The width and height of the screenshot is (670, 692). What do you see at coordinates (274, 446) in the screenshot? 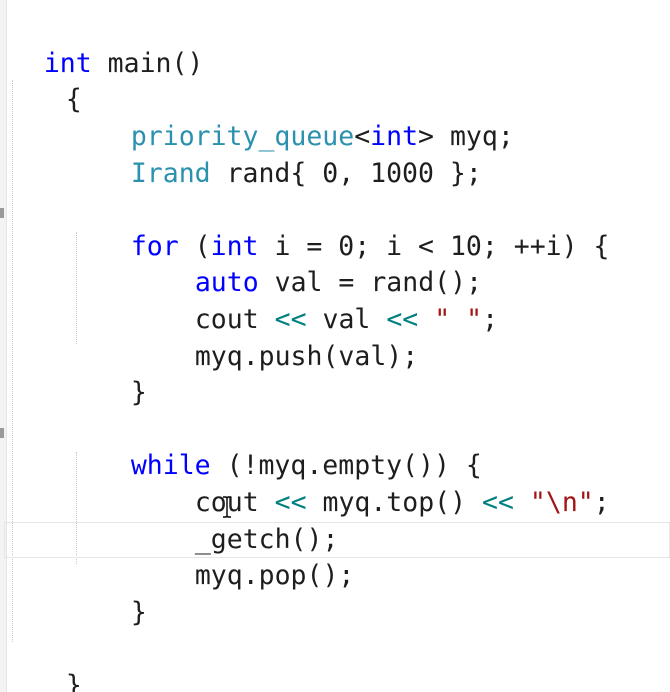
I see `code-line: while (!myq.empty()) {` at bounding box center [274, 446].